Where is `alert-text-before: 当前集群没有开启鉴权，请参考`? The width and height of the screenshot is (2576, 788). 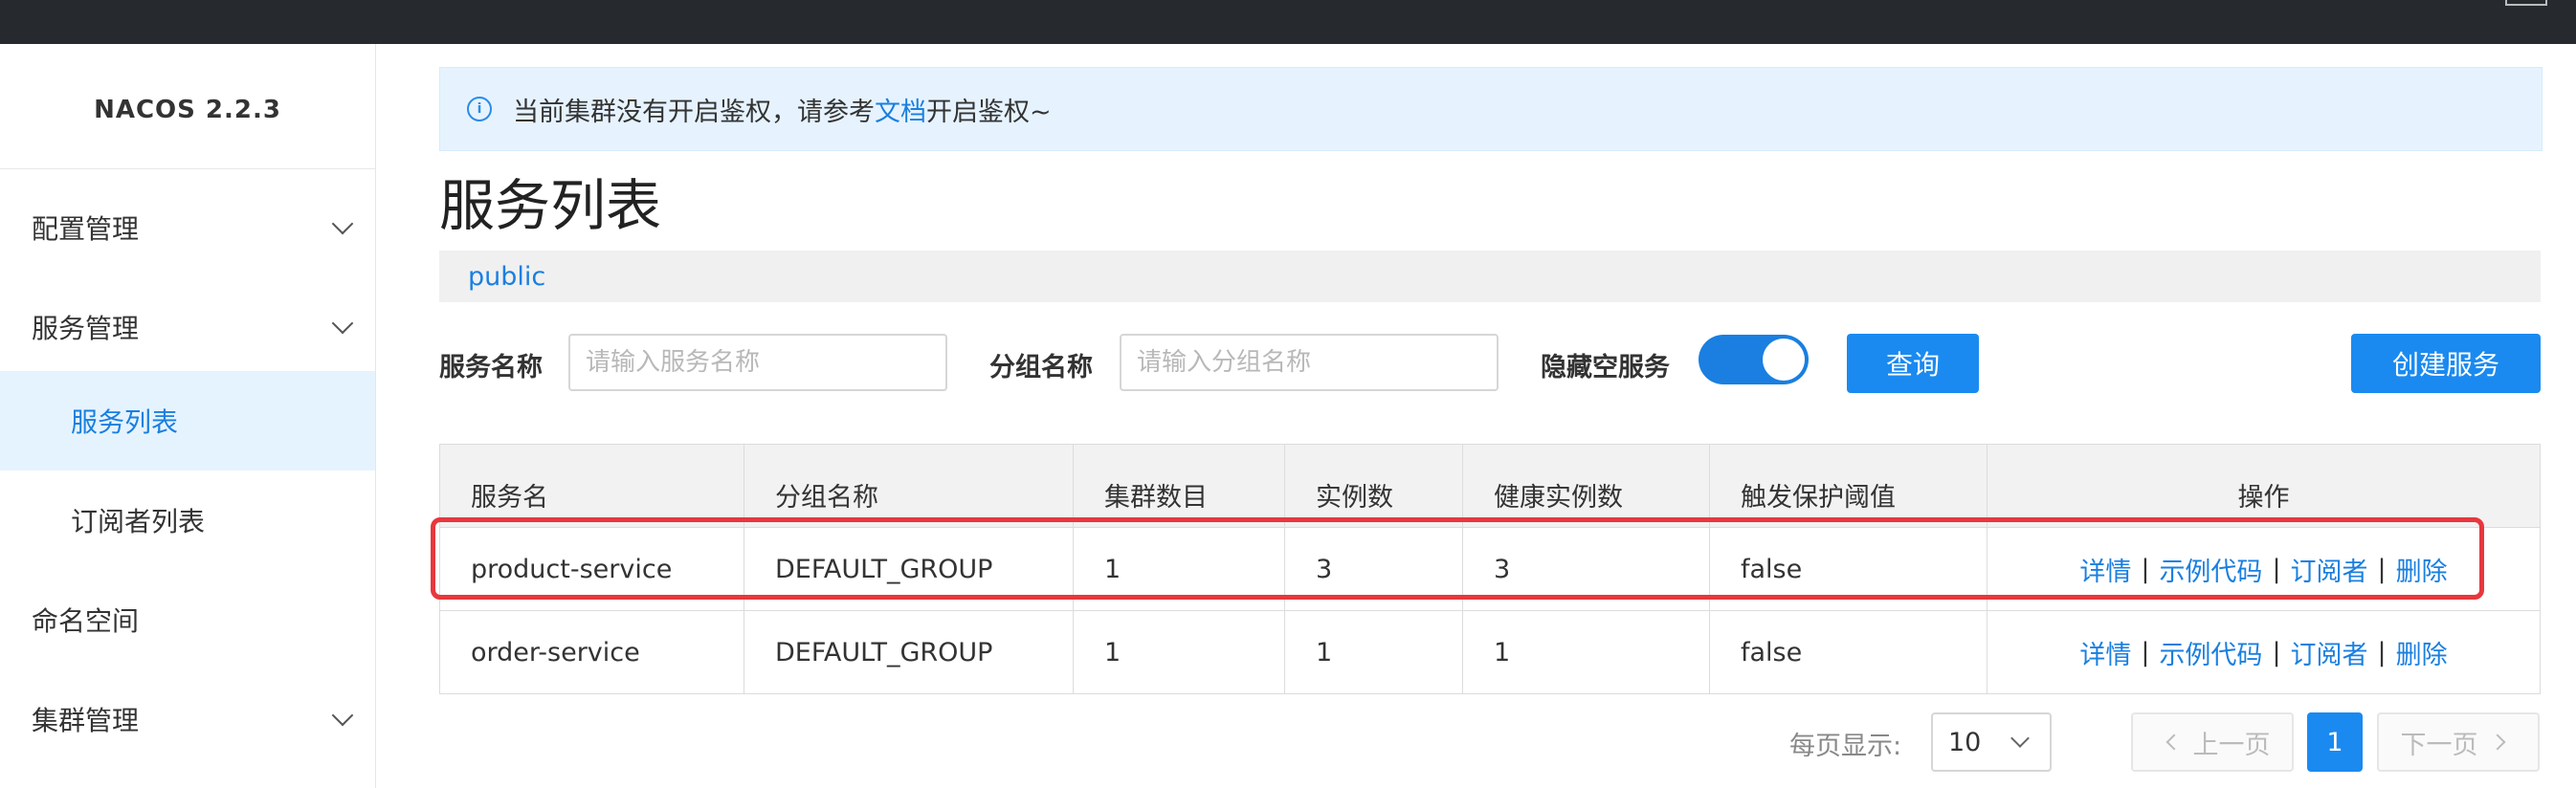
alert-text-before: 当前集群没有开启鉴权，请参考 is located at coordinates (694, 112).